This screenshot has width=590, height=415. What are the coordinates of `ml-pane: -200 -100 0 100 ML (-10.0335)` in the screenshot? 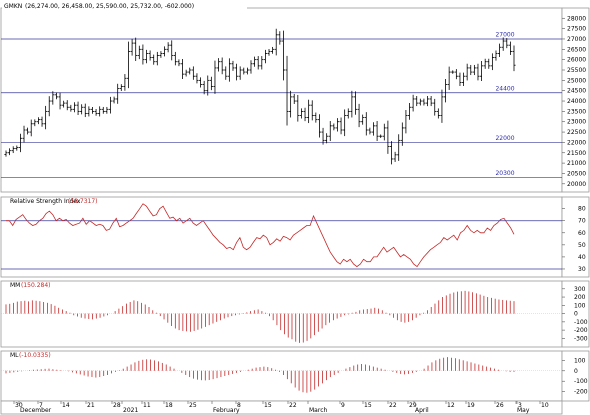 It's located at (295, 376).